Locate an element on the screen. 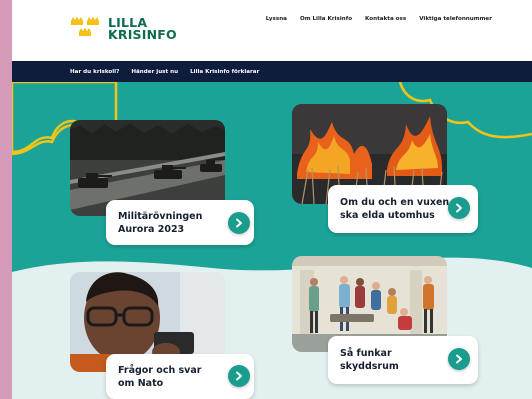 The height and width of the screenshot is (399, 532). card-title-nato: Frågor och svar om Nato is located at coordinates (160, 376).